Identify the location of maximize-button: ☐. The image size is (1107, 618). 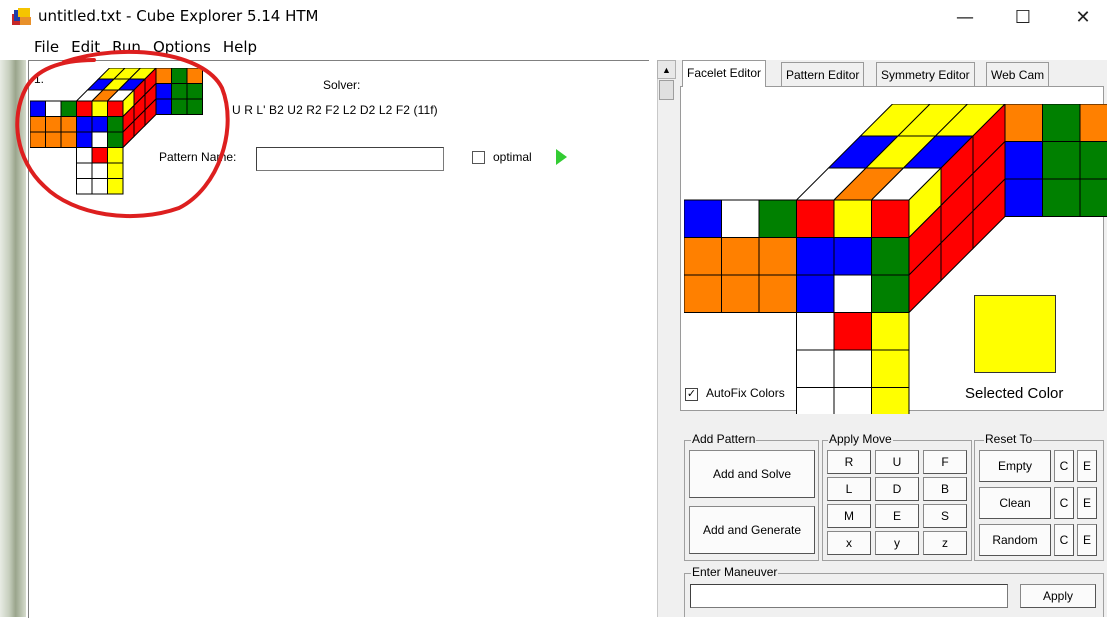
(1023, 17).